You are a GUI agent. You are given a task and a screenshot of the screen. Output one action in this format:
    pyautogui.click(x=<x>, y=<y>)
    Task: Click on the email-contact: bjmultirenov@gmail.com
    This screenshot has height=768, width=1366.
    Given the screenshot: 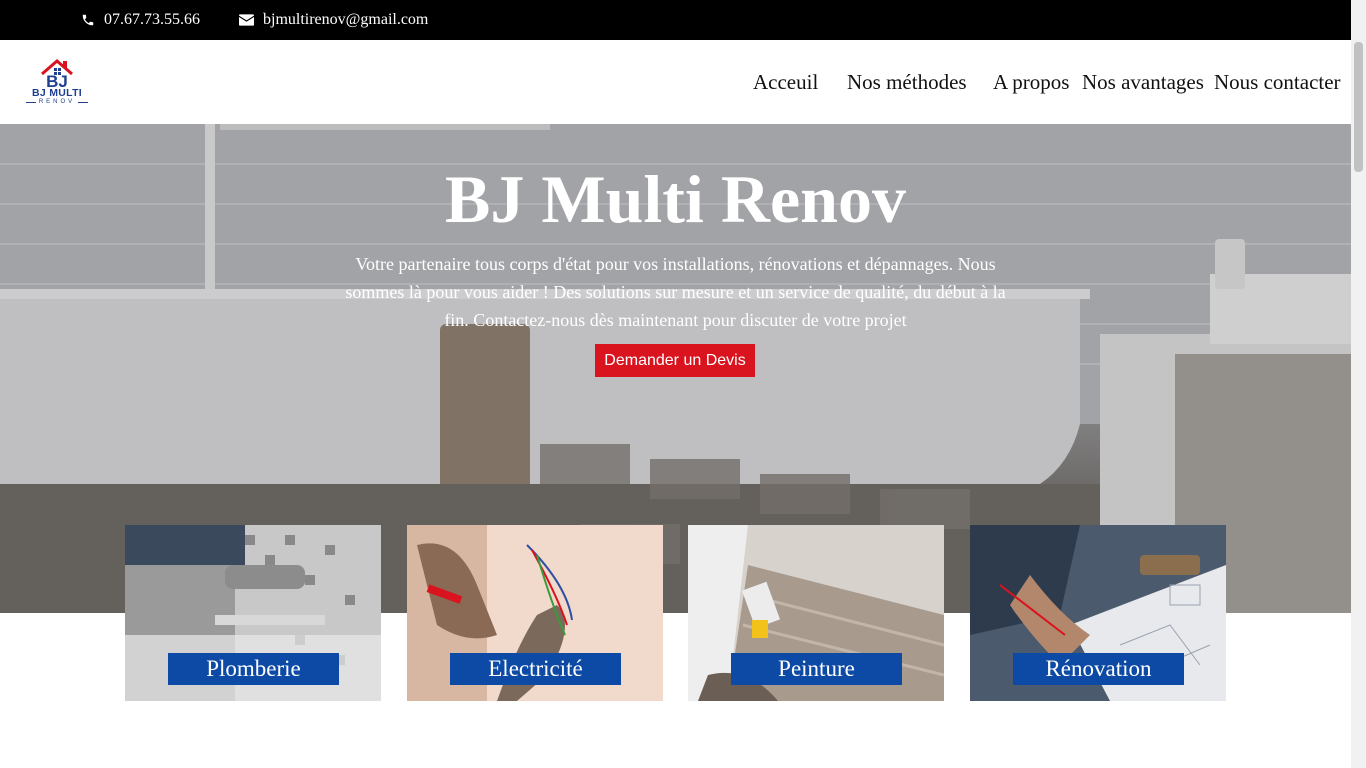 What is the action you would take?
    pyautogui.click(x=333, y=20)
    